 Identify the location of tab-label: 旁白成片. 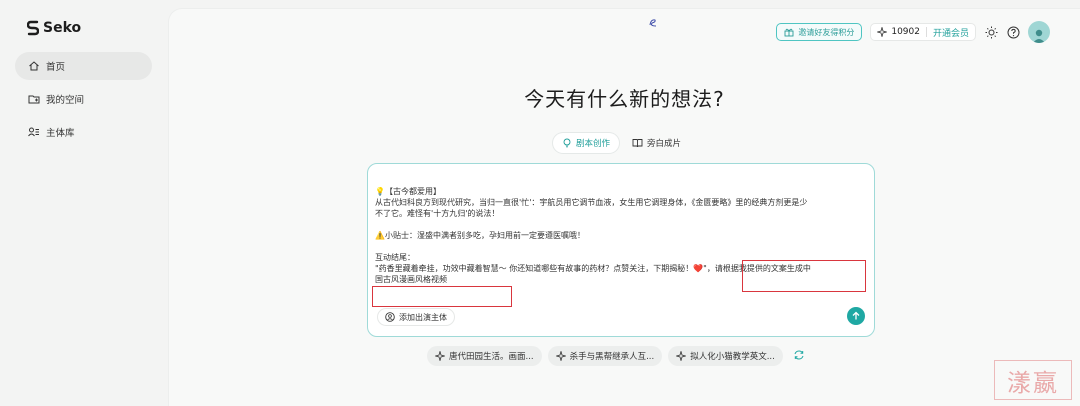
(664, 144).